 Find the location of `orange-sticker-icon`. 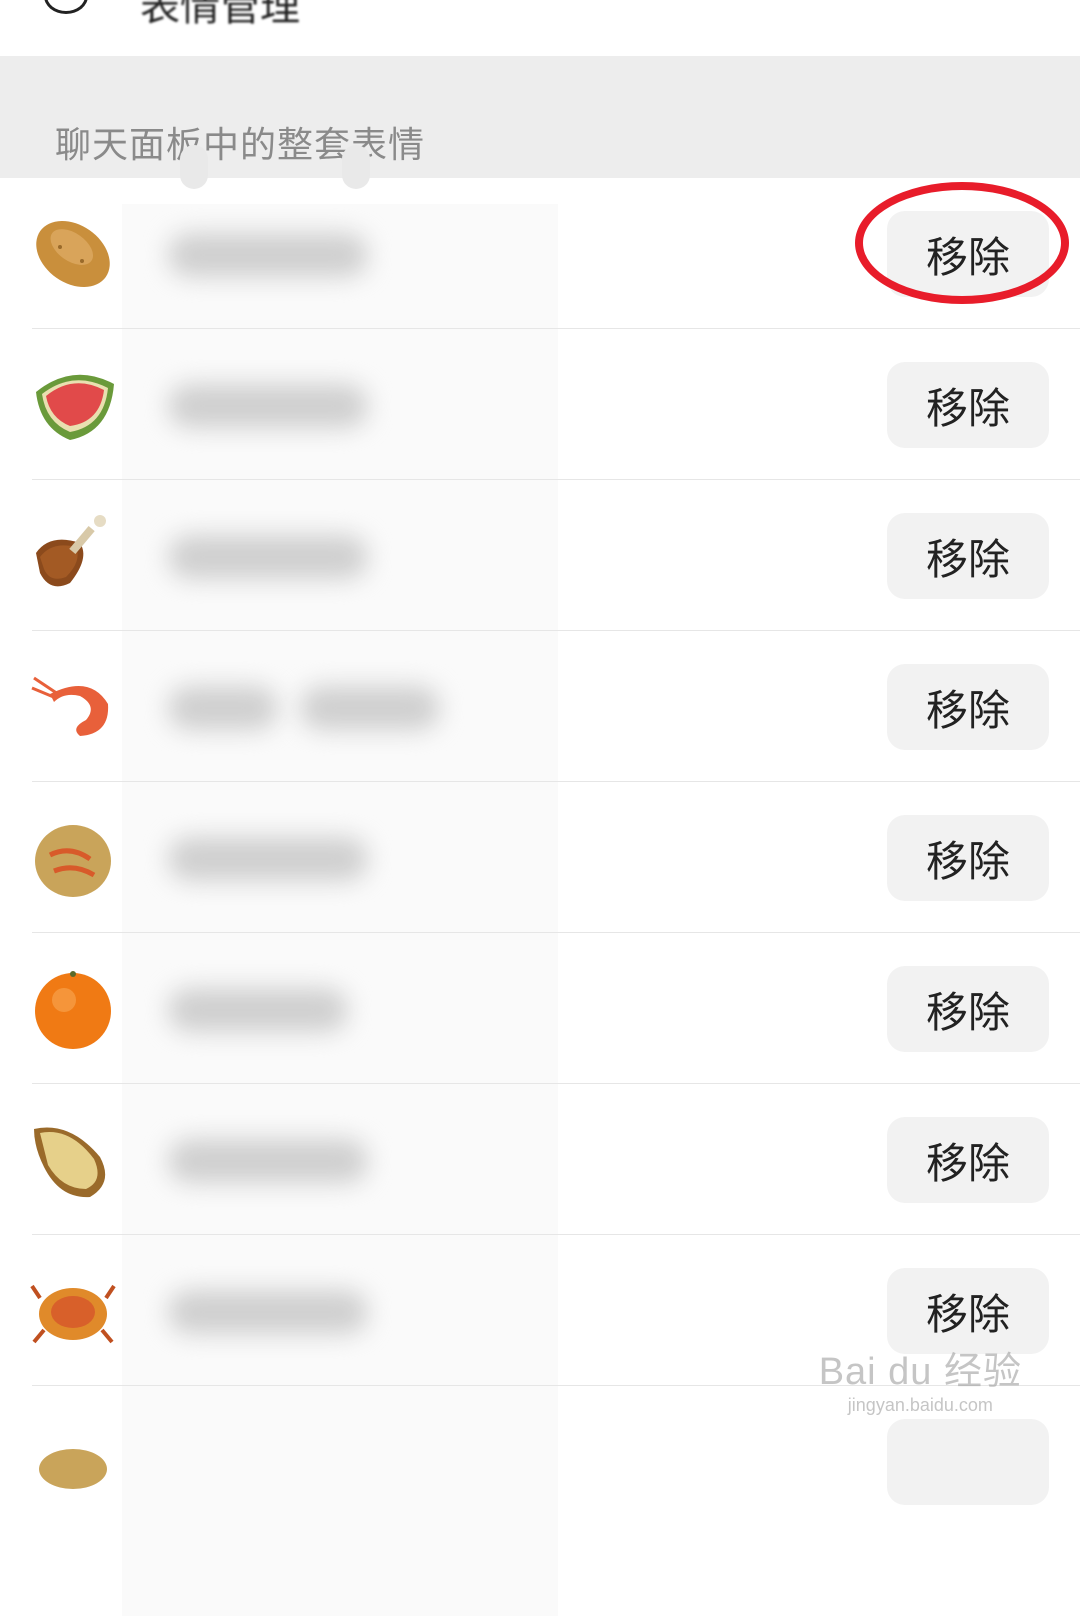

orange-sticker-icon is located at coordinates (73, 1010).